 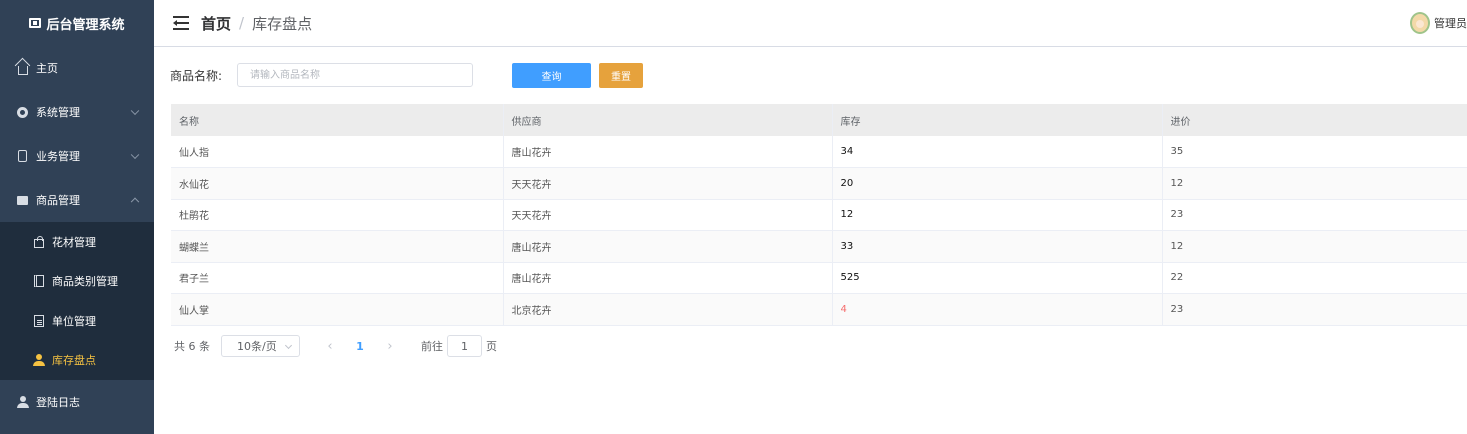 What do you see at coordinates (355, 75) in the screenshot?
I see `product-name-input` at bounding box center [355, 75].